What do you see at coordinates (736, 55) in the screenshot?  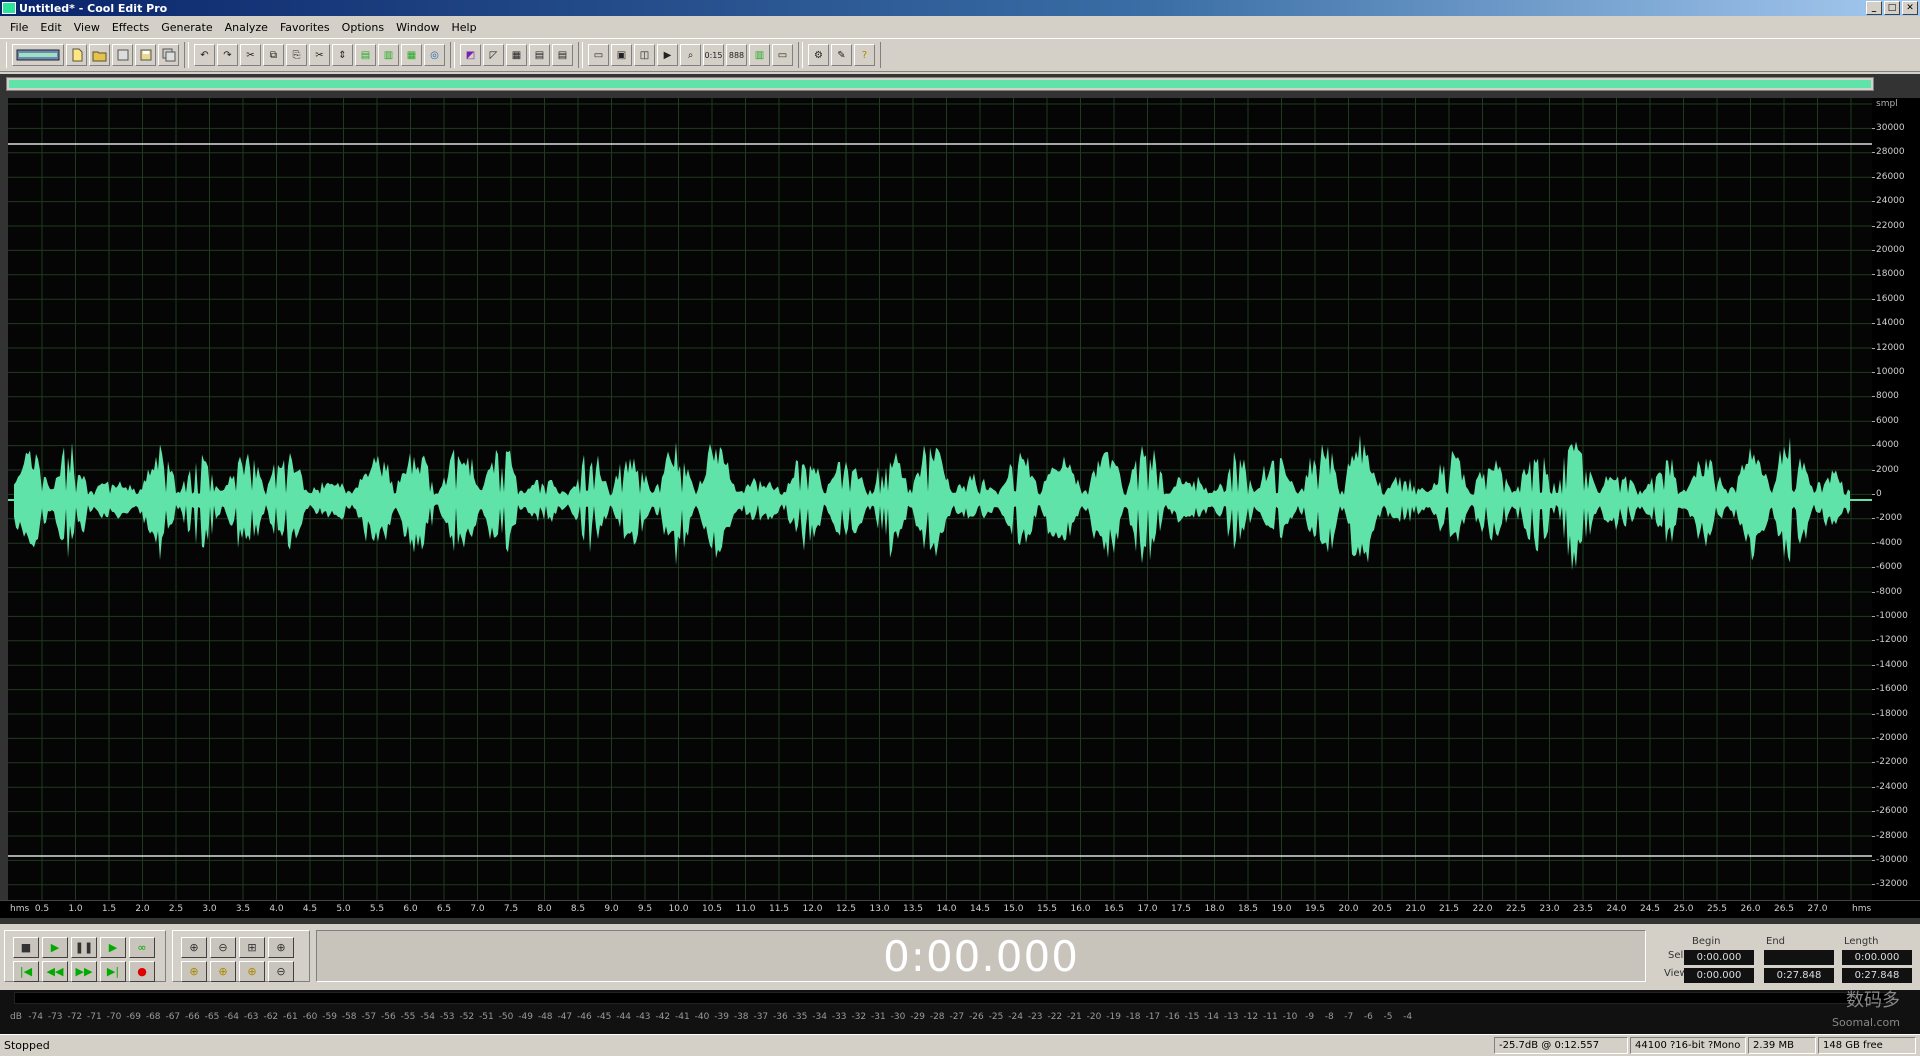 I see `grid-icon: 888` at bounding box center [736, 55].